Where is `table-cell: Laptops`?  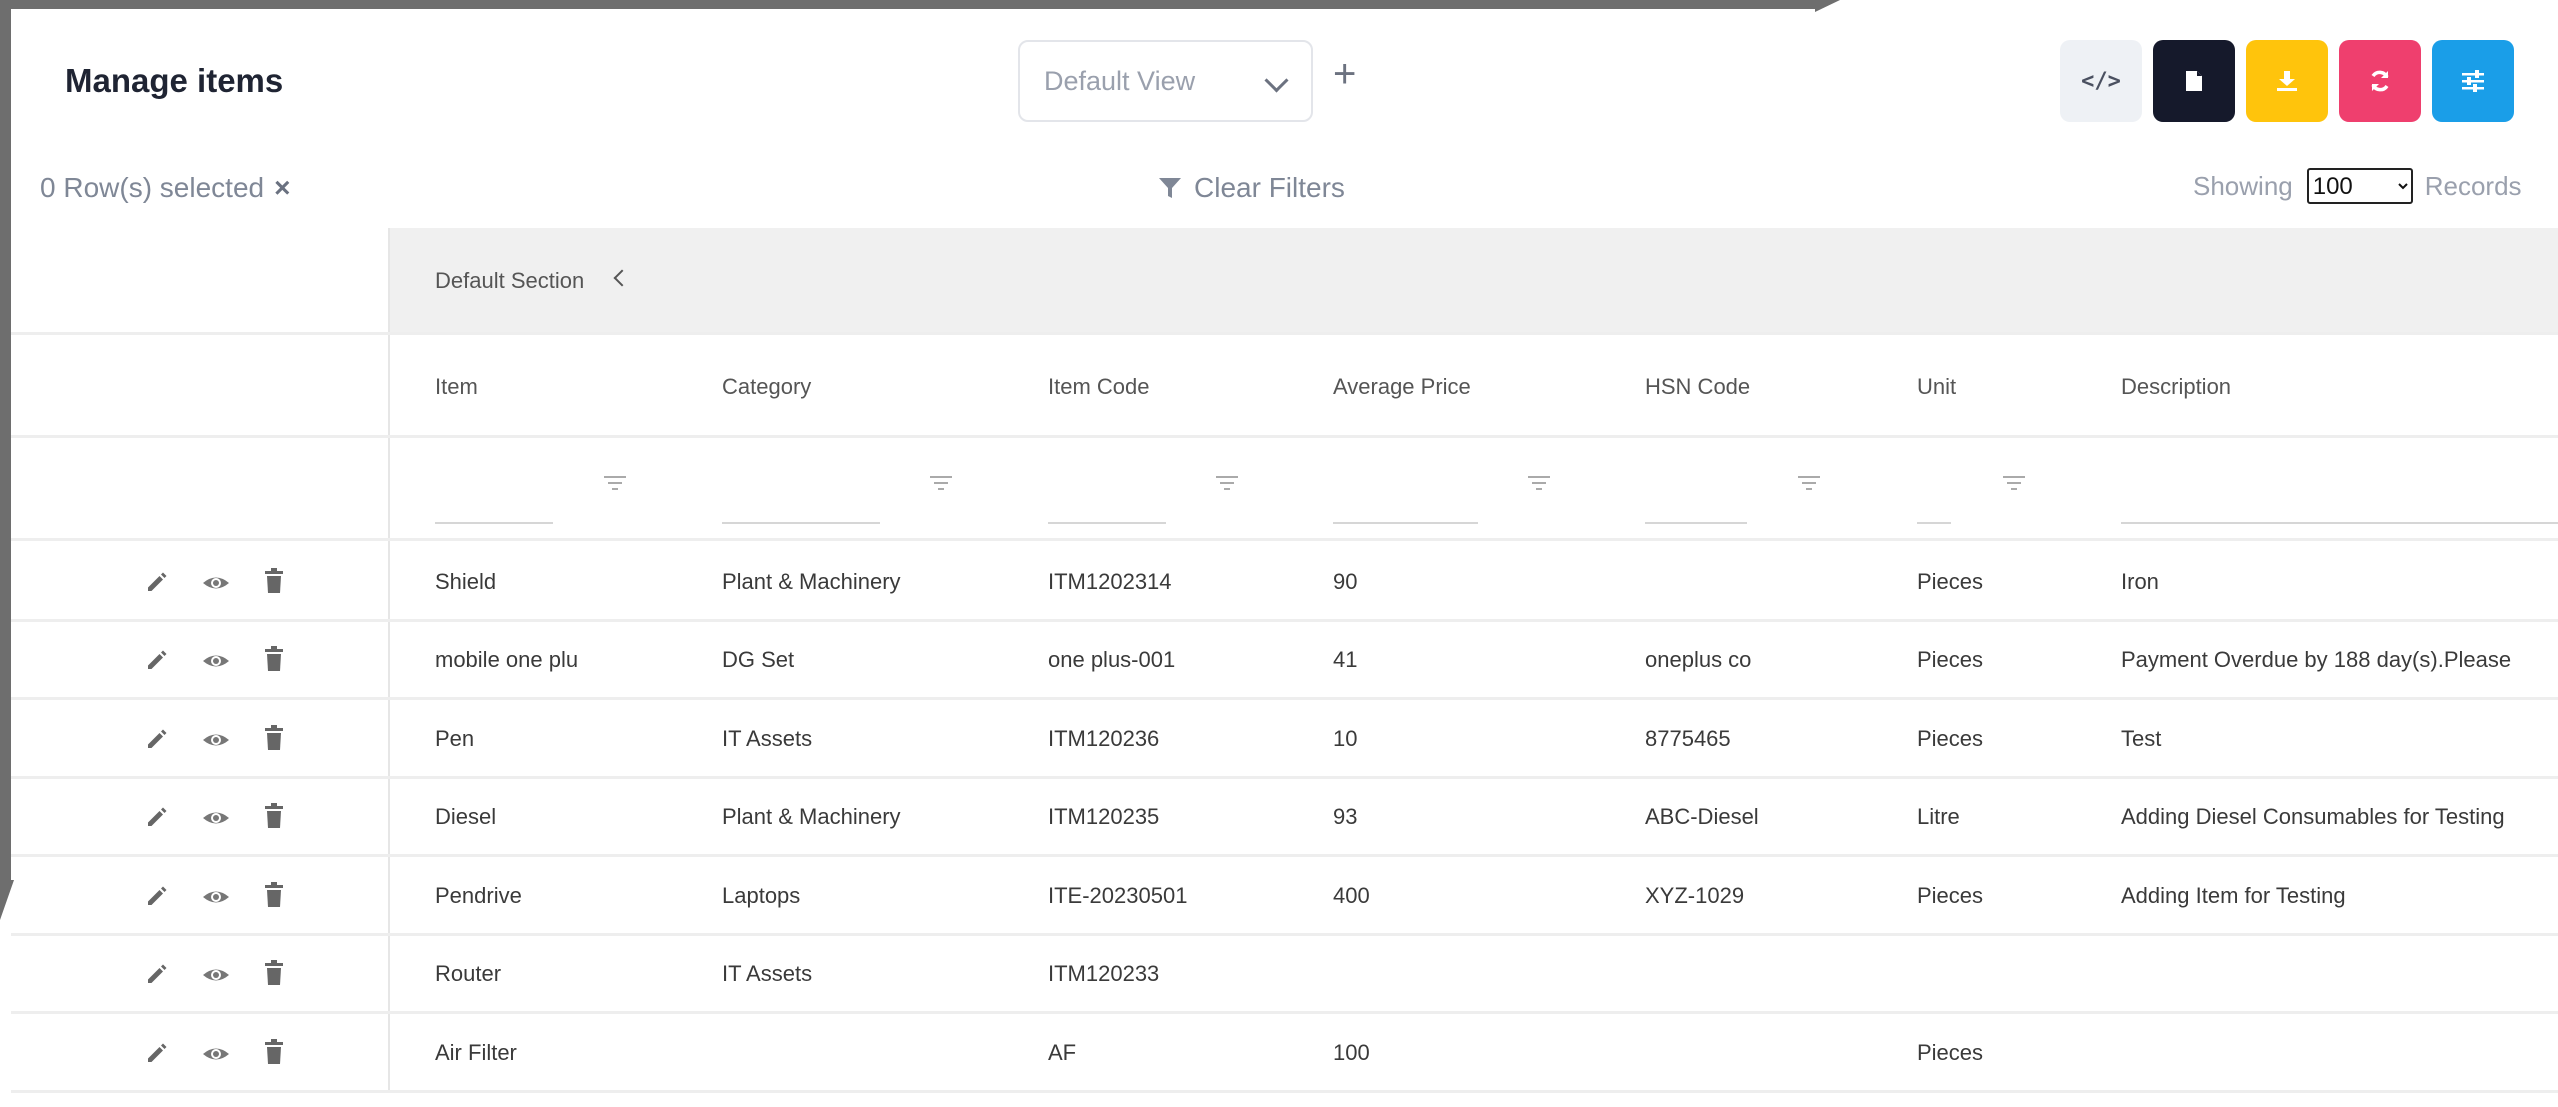 table-cell: Laptops is located at coordinates (761, 895).